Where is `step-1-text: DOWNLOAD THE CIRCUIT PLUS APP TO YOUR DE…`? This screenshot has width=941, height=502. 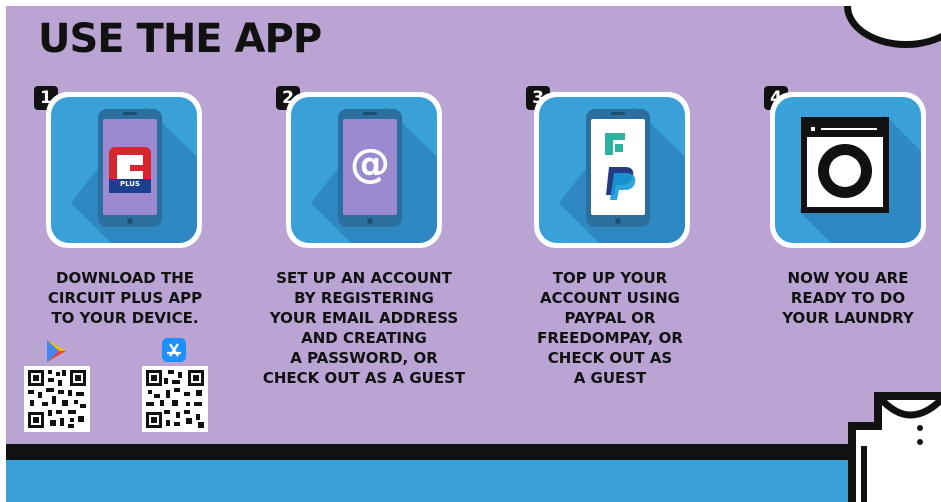
step-1-text: DOWNLOAD THE CIRCUIT PLUS APP TO YOUR DE… is located at coordinates (125, 298).